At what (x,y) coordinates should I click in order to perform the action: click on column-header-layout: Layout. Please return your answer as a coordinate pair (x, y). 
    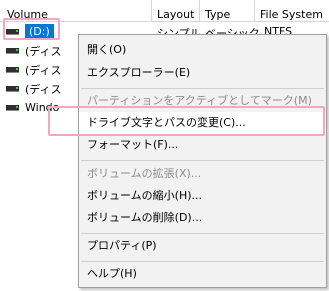
    Looking at the image, I should click on (176, 11).